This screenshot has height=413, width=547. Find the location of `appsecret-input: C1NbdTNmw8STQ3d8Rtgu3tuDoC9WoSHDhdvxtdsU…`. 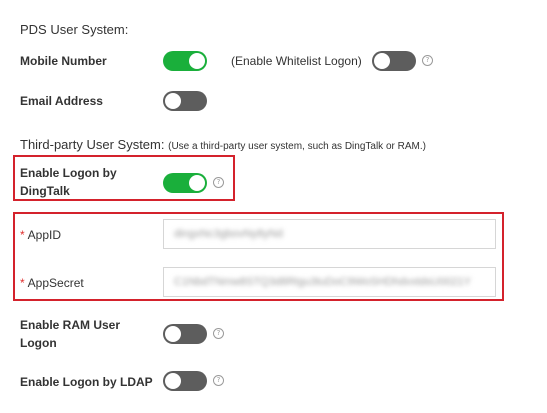

appsecret-input: C1NbdTNmw8STQ3d8Rtgu3tuDoC9WoSHDhdvxtdsU… is located at coordinates (329, 282).